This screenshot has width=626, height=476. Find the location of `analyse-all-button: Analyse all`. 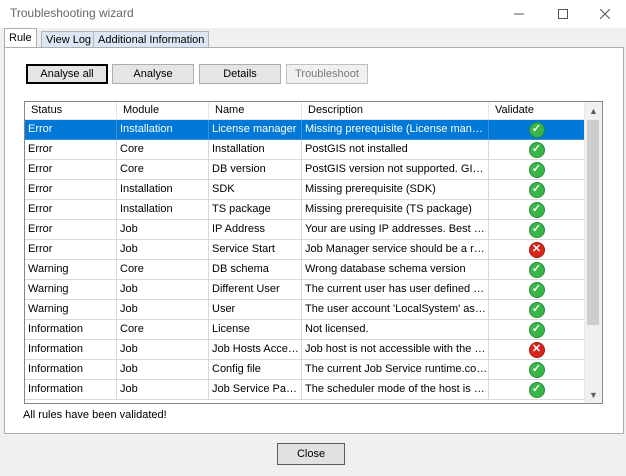

analyse-all-button: Analyse all is located at coordinates (67, 74).